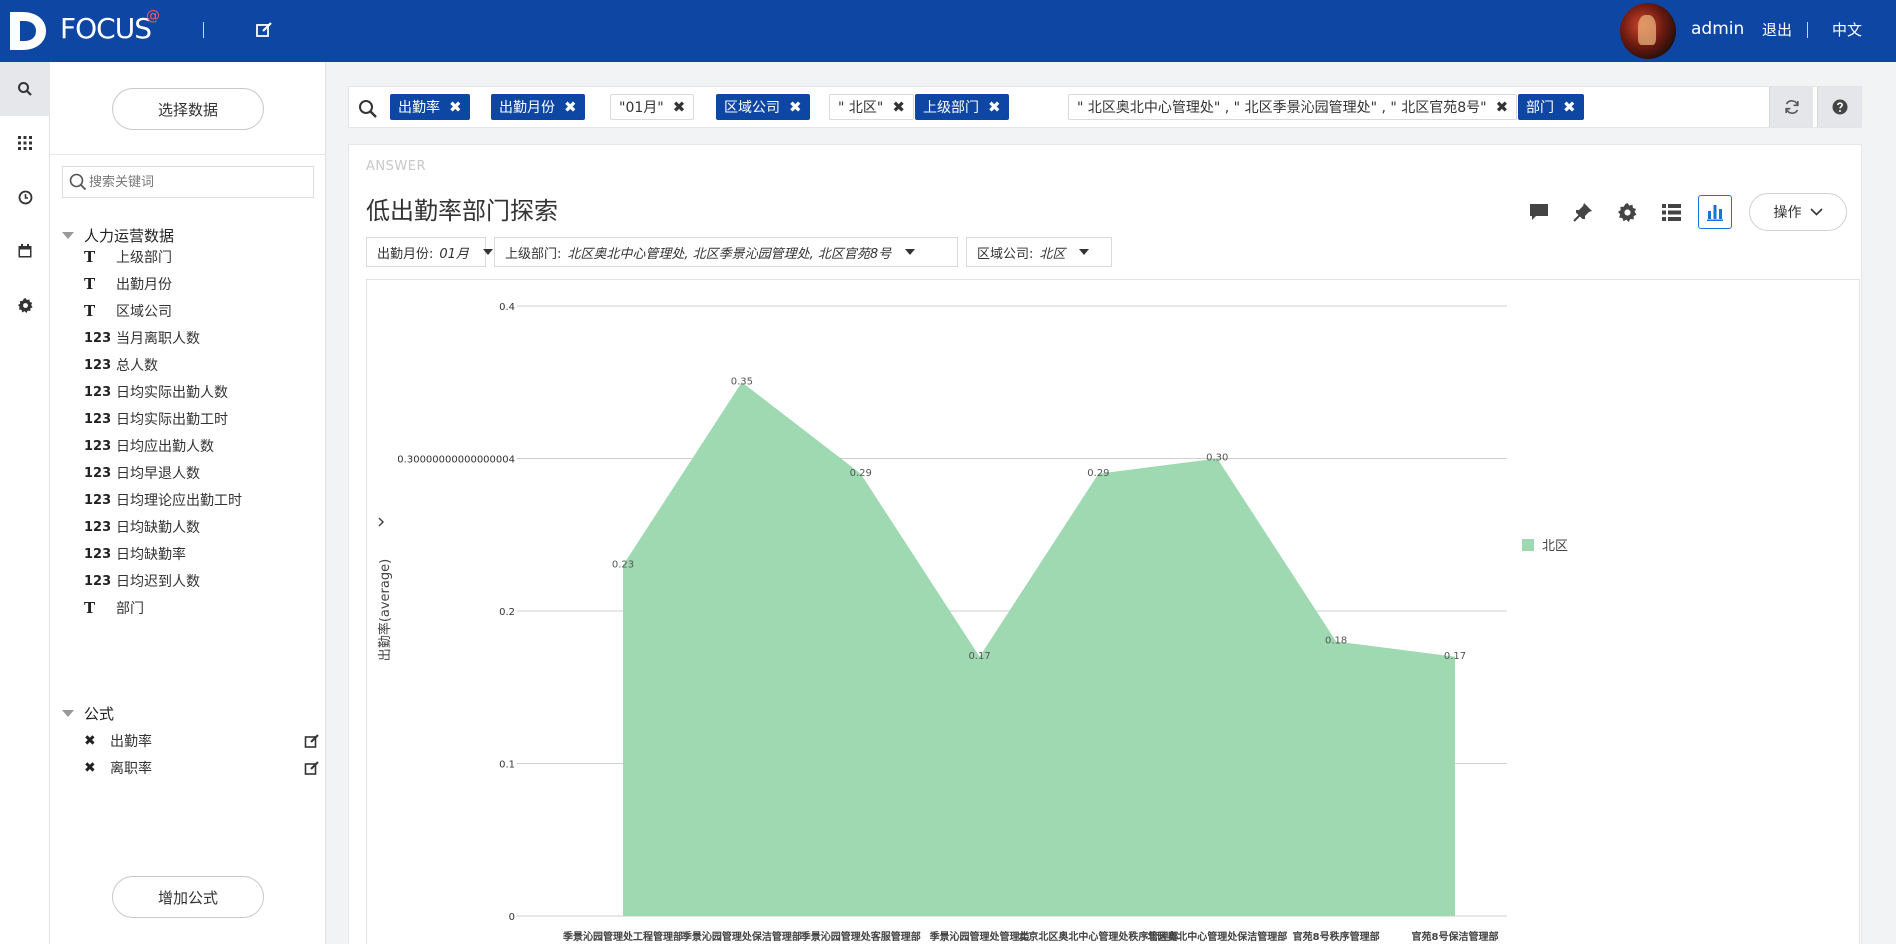 The width and height of the screenshot is (1896, 944). Describe the element at coordinates (158, 339) in the screenshot. I see `field-name: 当月离职人数` at that location.